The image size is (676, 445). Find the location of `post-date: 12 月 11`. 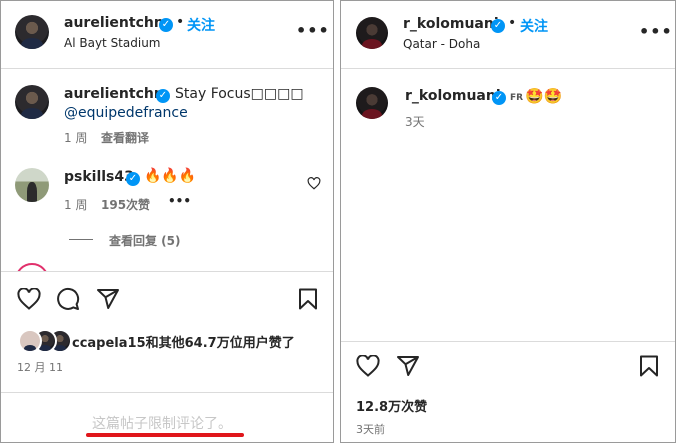

post-date: 12 月 11 is located at coordinates (40, 367).